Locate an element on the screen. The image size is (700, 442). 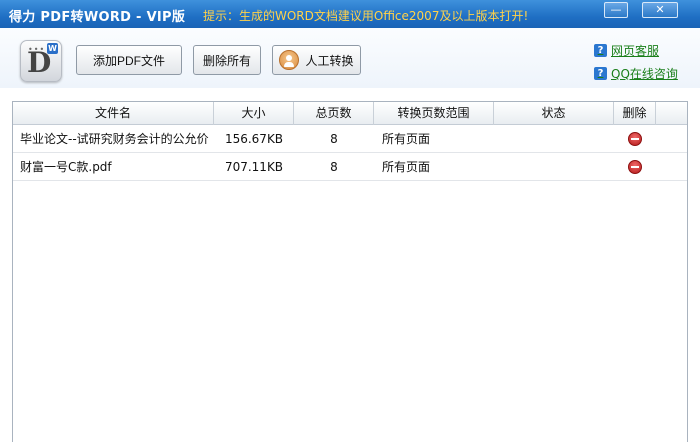
manual-convert-button: 人工转换 is located at coordinates (316, 60).